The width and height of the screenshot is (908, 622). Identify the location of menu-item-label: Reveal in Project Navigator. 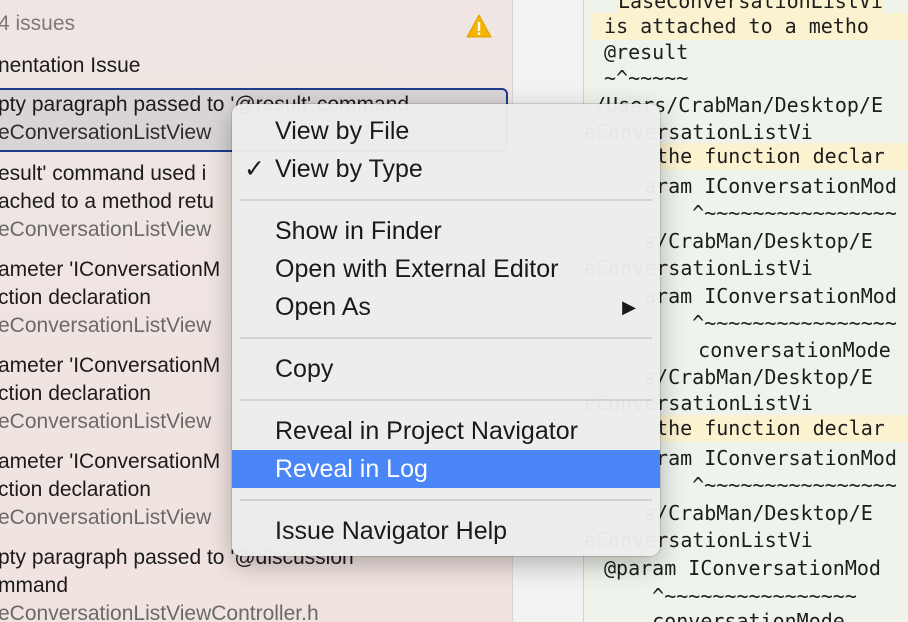
(426, 431).